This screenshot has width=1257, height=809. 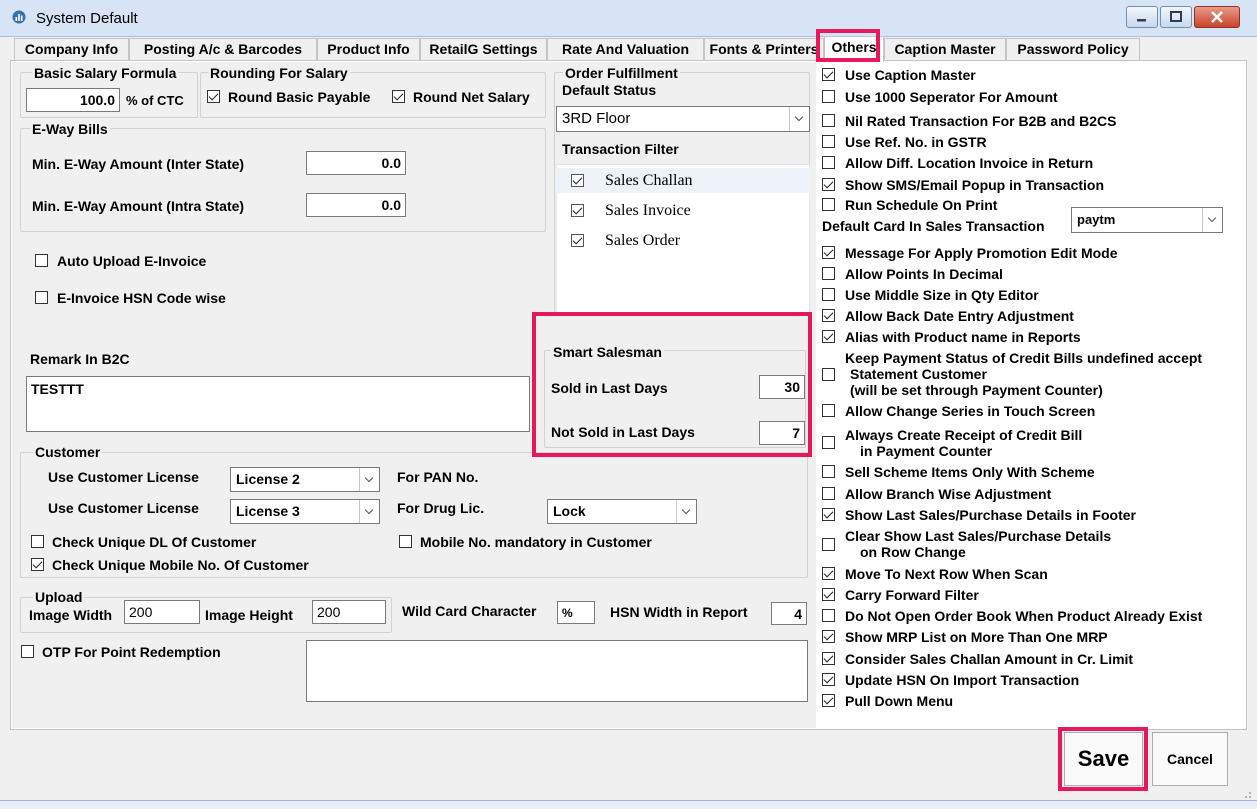 What do you see at coordinates (71, 49) in the screenshot?
I see `tab-company-info: Company Info` at bounding box center [71, 49].